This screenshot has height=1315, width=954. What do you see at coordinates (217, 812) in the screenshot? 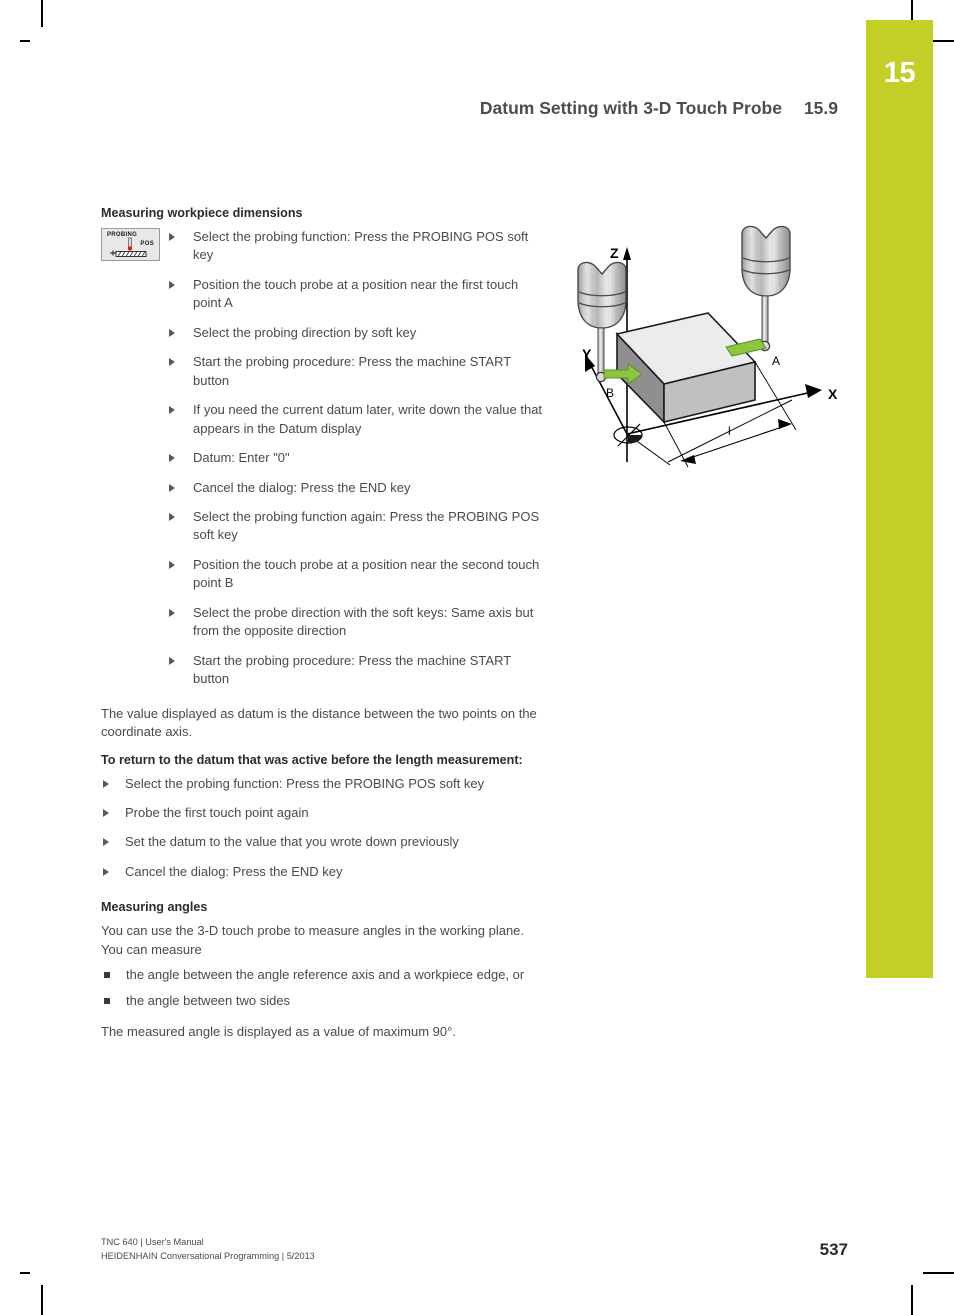
I see `list-item-label: Probe the first touch point again` at bounding box center [217, 812].